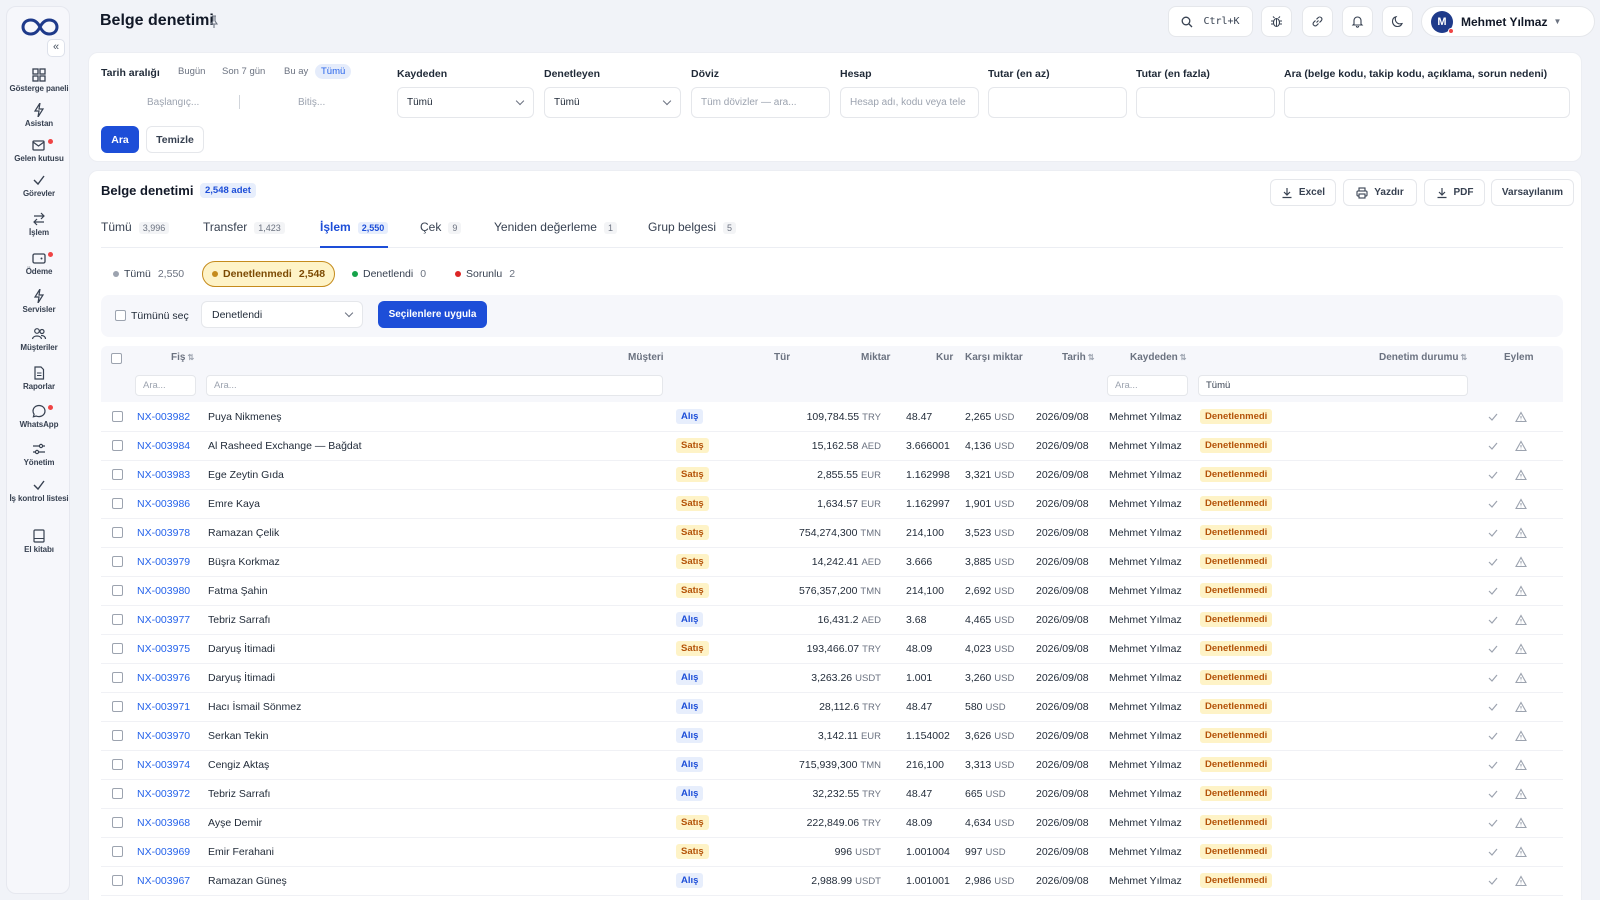 The width and height of the screenshot is (1600, 900). I want to click on bulk-status-select: Denetlendi, so click(282, 314).